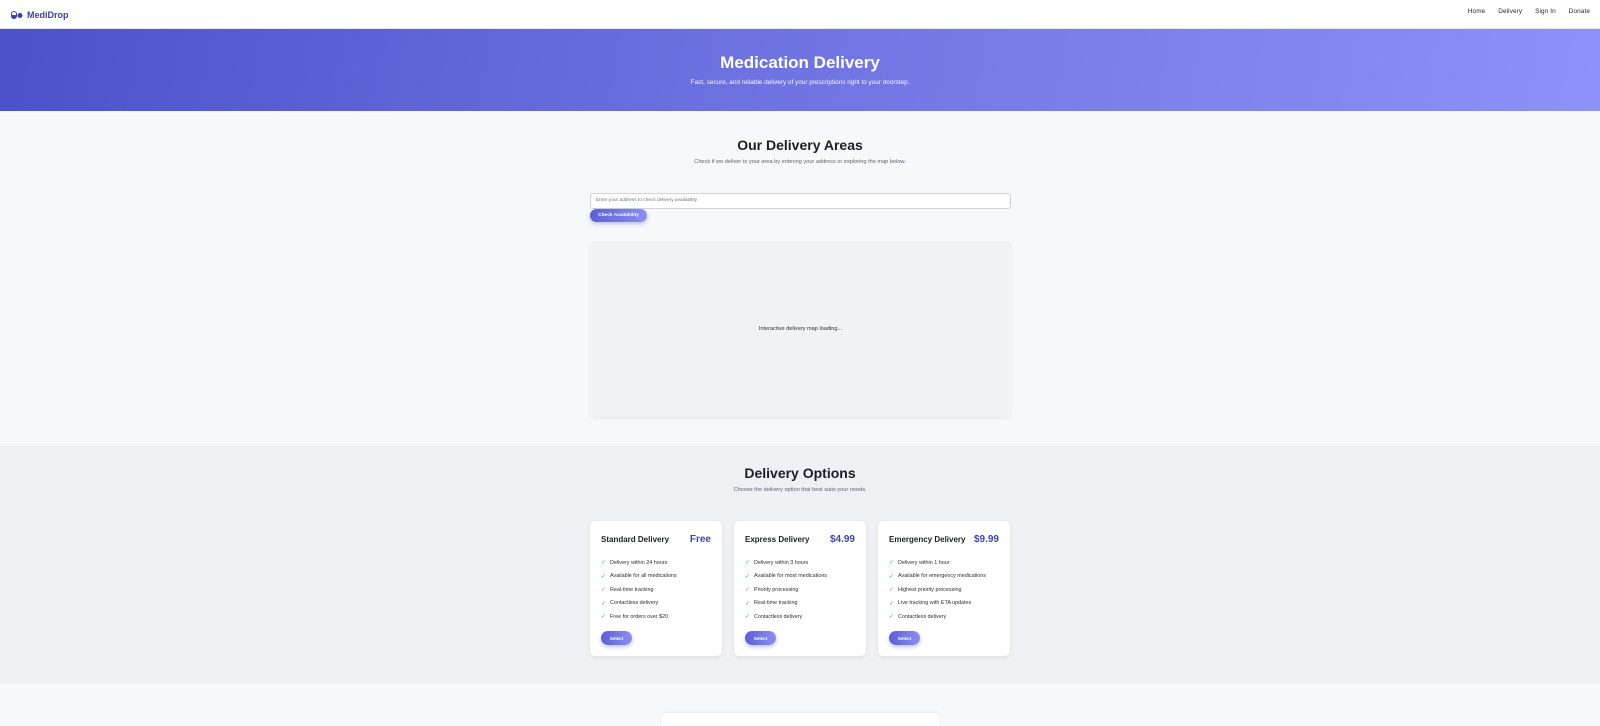 The height and width of the screenshot is (726, 1600). Describe the element at coordinates (781, 562) in the screenshot. I see `feature-text: Delivery within 3 hours` at that location.